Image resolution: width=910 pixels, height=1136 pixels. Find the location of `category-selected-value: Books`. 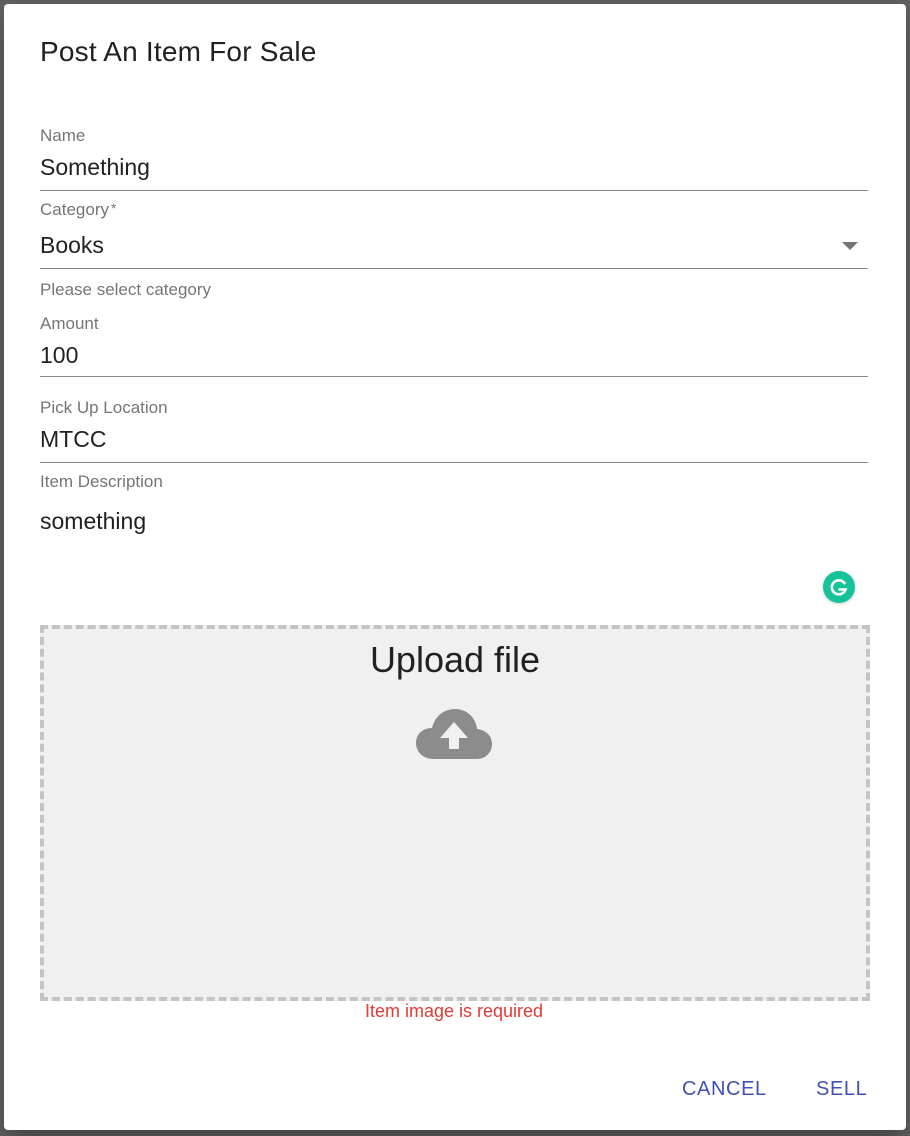

category-selected-value: Books is located at coordinates (72, 245).